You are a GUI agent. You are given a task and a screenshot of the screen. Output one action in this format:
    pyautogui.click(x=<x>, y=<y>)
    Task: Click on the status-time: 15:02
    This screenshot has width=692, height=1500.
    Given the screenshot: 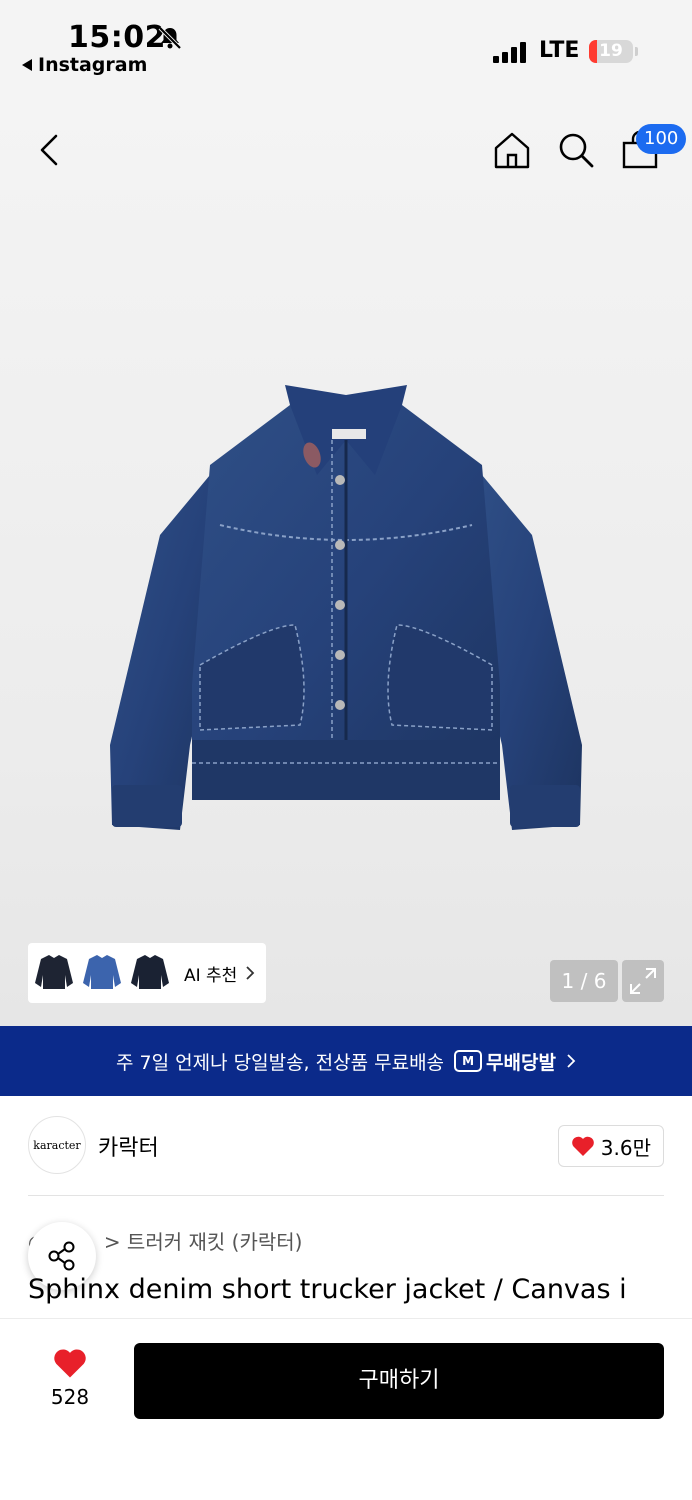 What is the action you would take?
    pyautogui.click(x=117, y=37)
    